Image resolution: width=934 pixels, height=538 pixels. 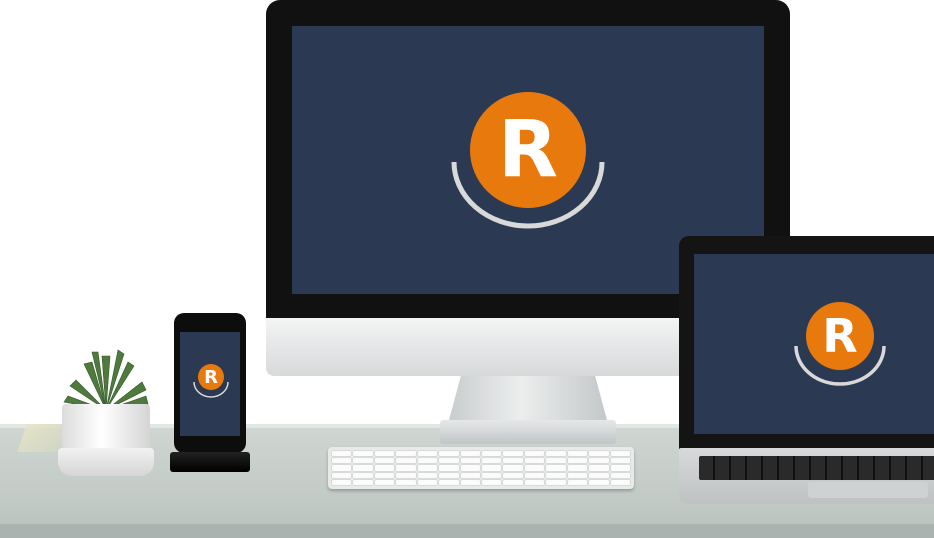 I want to click on desk-front-edge, so click(x=467, y=531).